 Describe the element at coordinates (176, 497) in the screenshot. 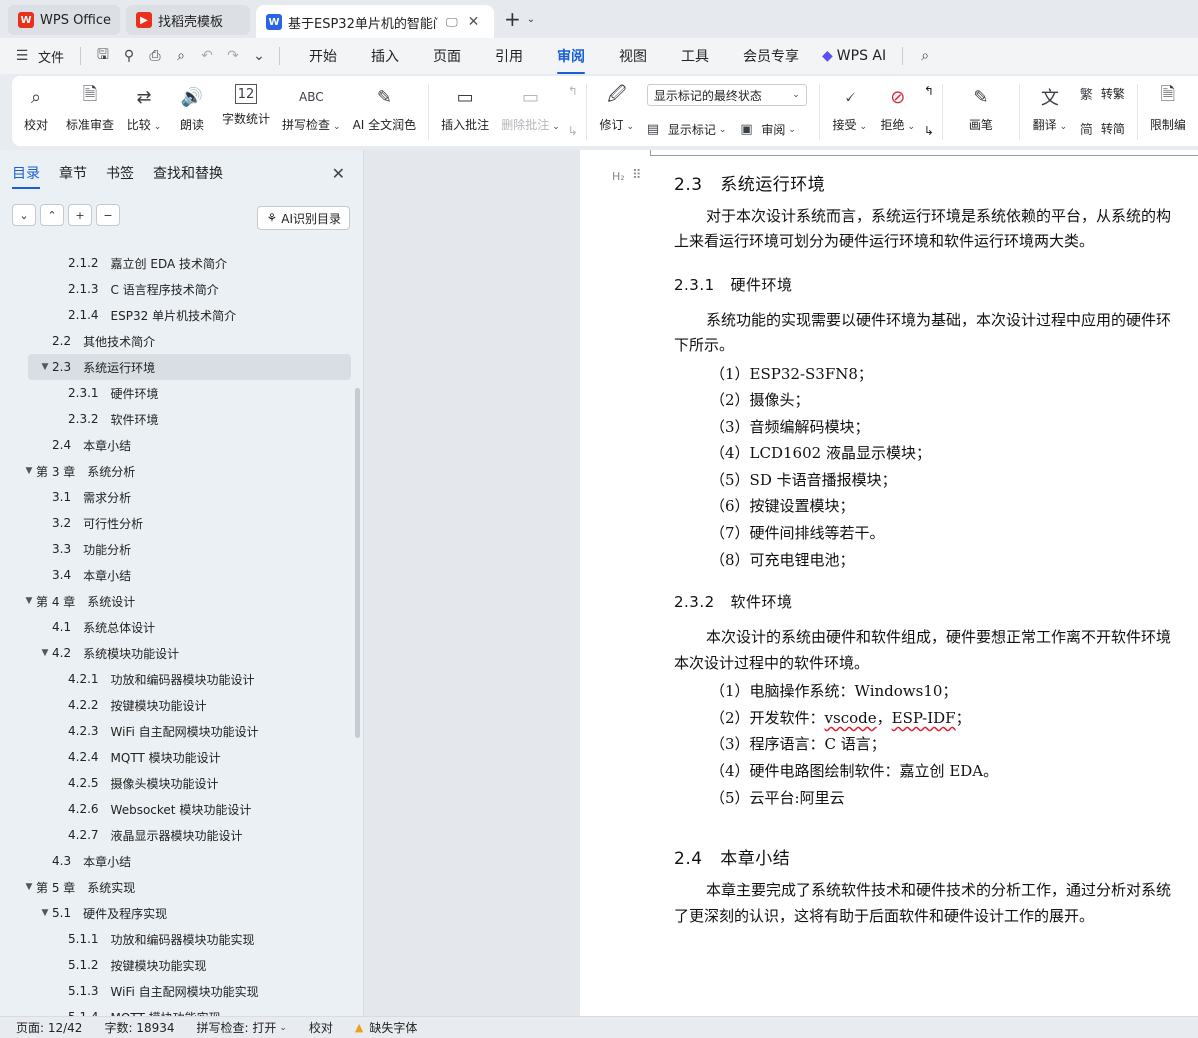

I see `toc-item: 3.1 需求分析` at that location.